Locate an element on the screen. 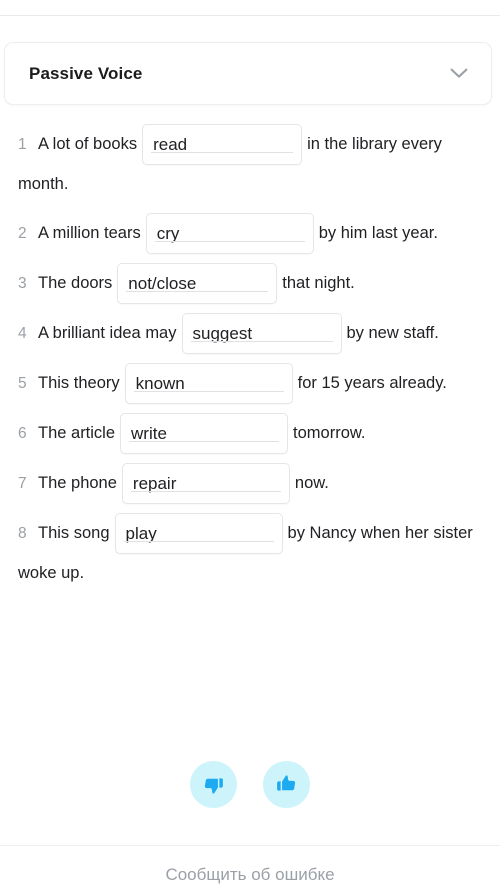  item-text-before: The doors is located at coordinates (75, 282).